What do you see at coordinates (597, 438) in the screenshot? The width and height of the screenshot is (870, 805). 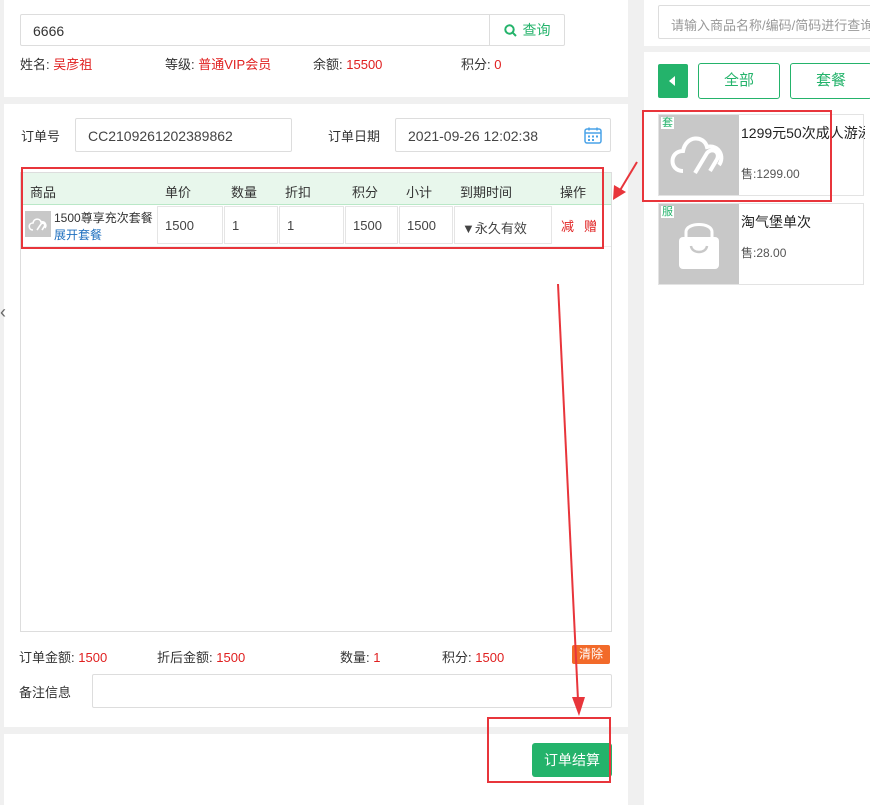 I see `annotation-arrows` at bounding box center [597, 438].